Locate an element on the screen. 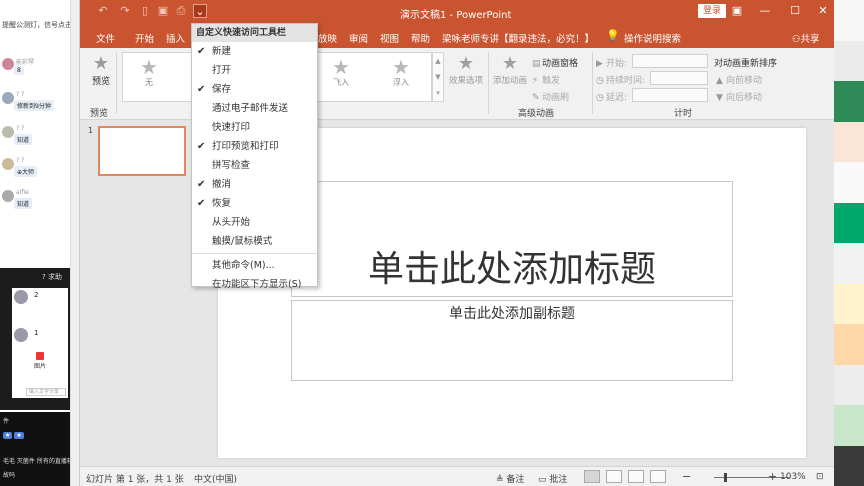 The image size is (864, 486). slide-thumbnail is located at coordinates (142, 151).